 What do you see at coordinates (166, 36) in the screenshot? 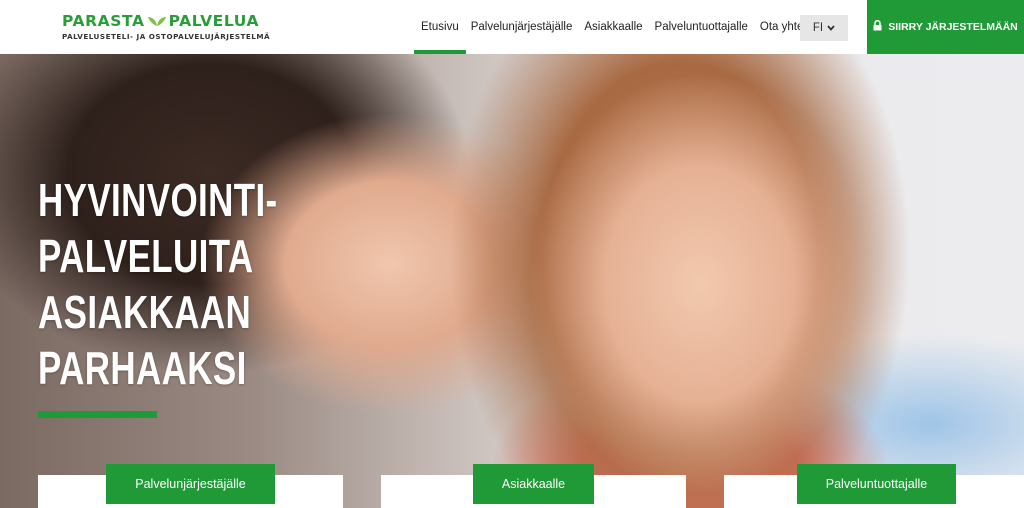
I see `logo-tagline: PALVELUSETELI- JA OSTOPALVELUJÄRJESTELMÄ` at bounding box center [166, 36].